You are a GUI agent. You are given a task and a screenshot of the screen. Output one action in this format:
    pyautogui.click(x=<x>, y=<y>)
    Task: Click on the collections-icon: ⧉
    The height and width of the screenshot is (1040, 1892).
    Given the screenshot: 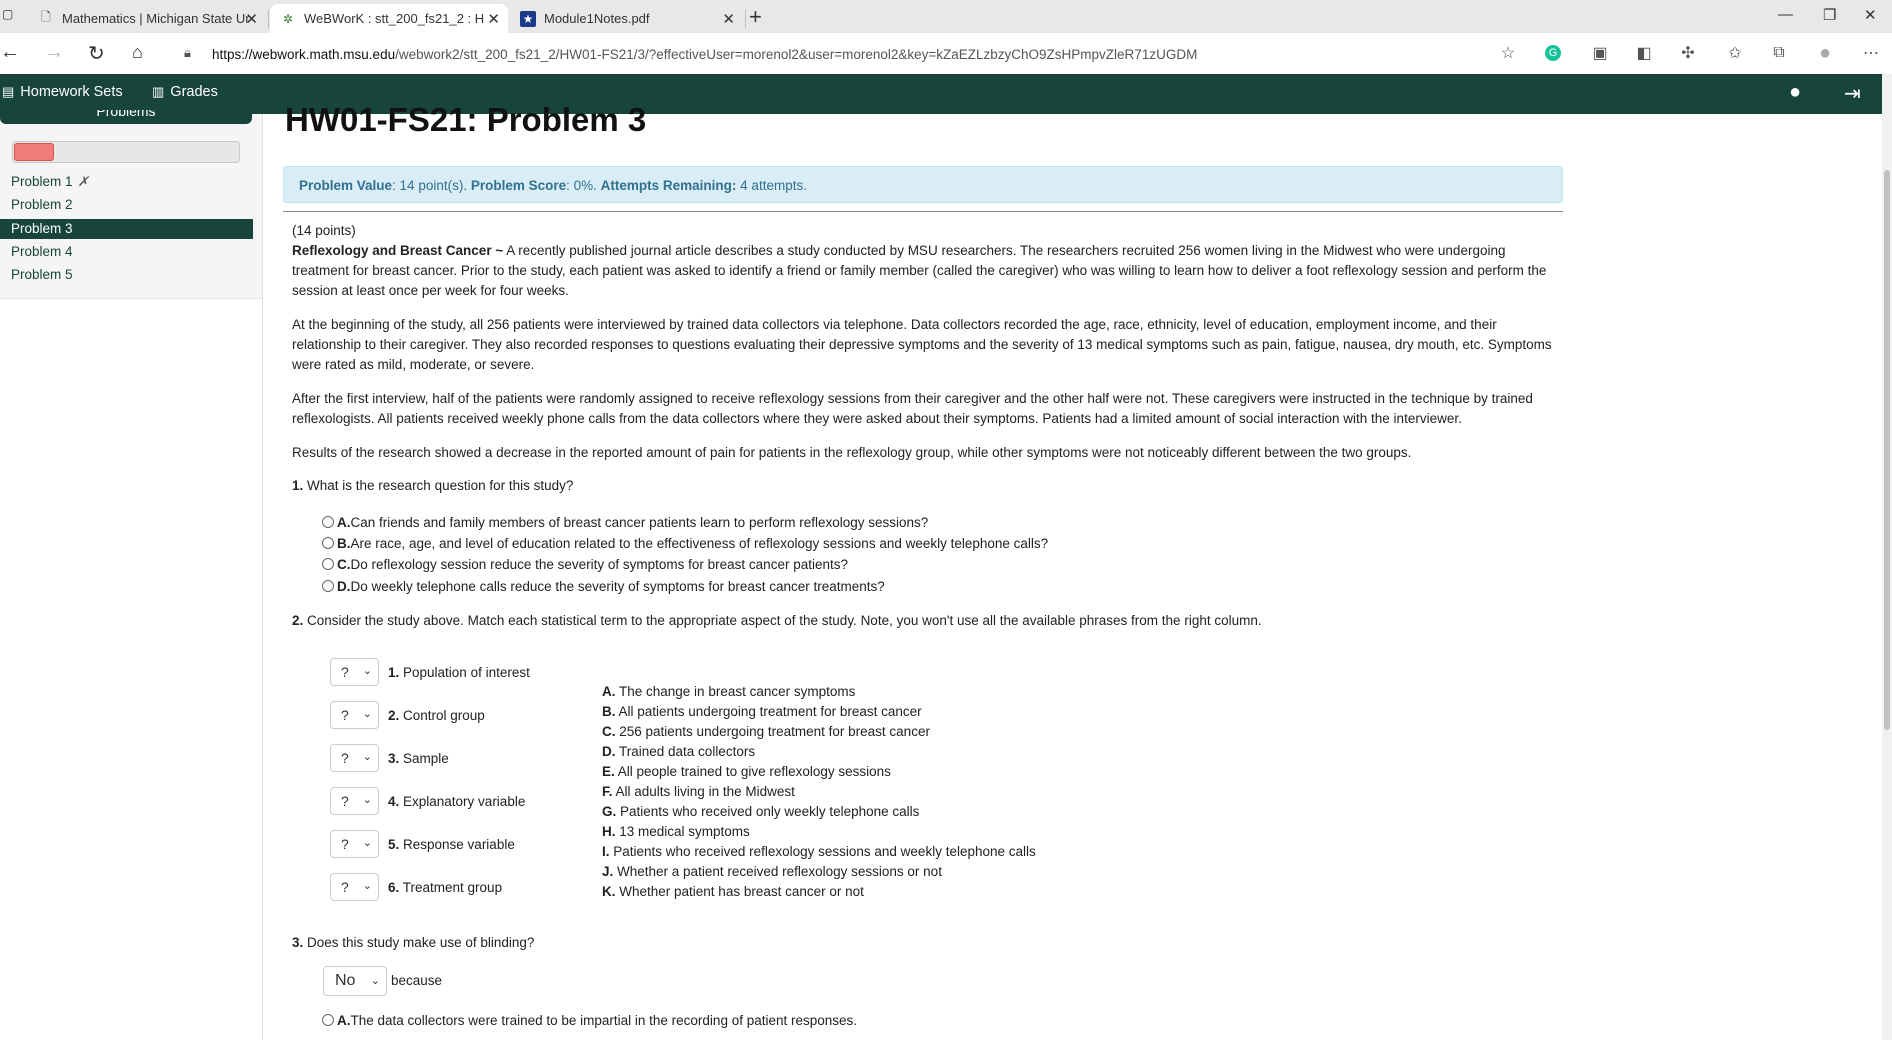 What is the action you would take?
    pyautogui.click(x=1779, y=53)
    